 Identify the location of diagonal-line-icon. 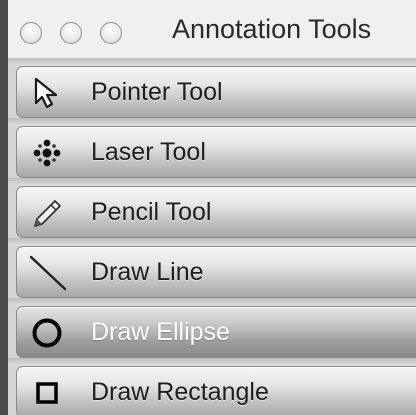
(48, 273).